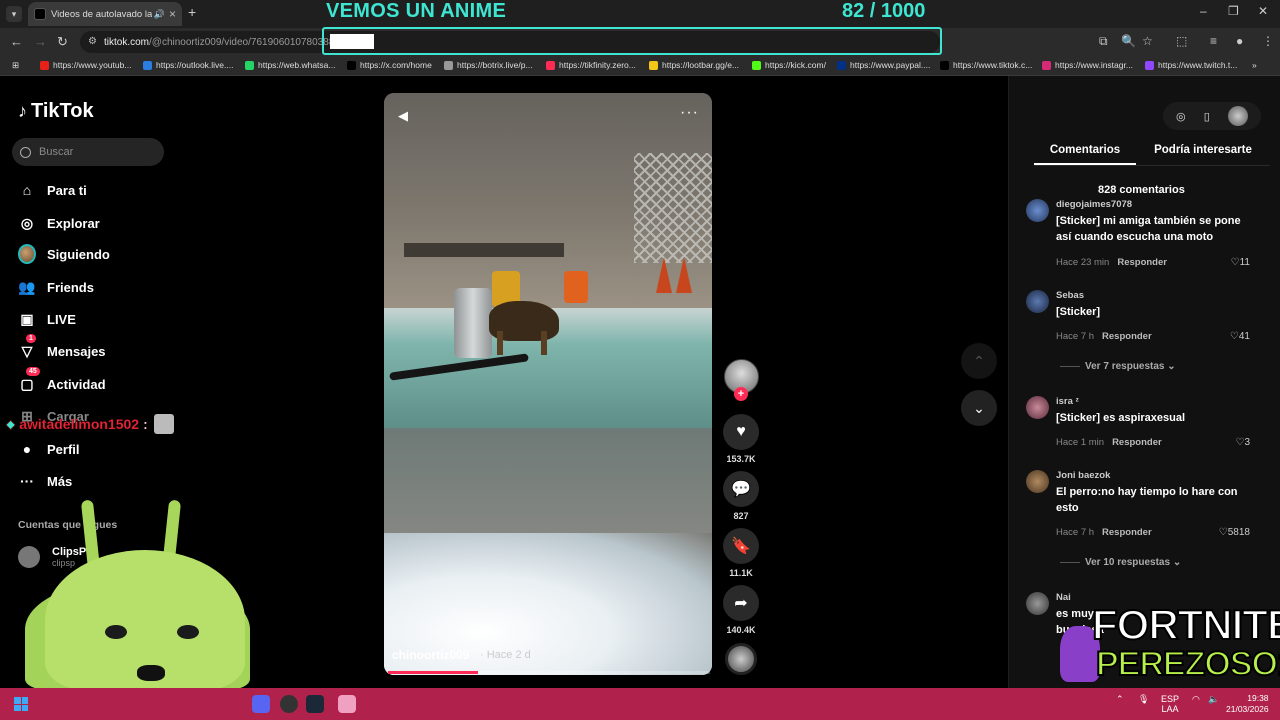  I want to click on close-window-button: ✕, so click(1263, 11).